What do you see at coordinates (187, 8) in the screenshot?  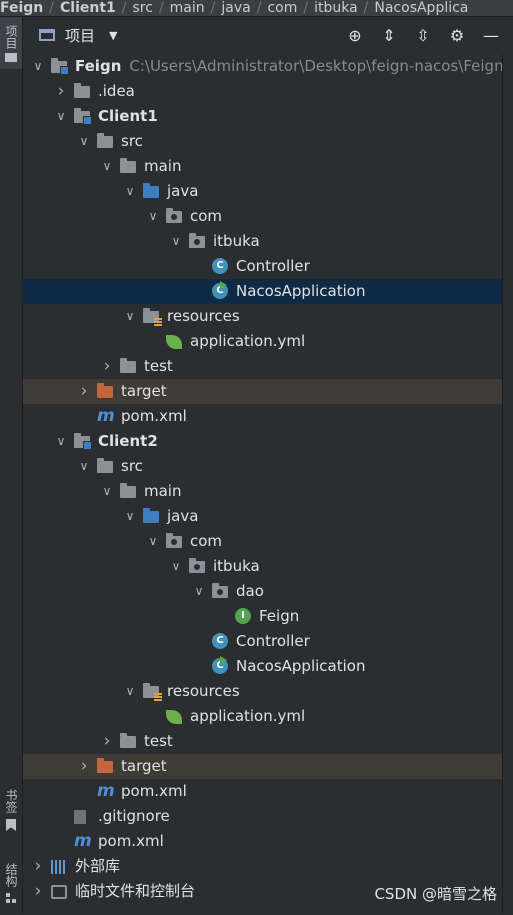 I see `breadcrumb-item: main` at bounding box center [187, 8].